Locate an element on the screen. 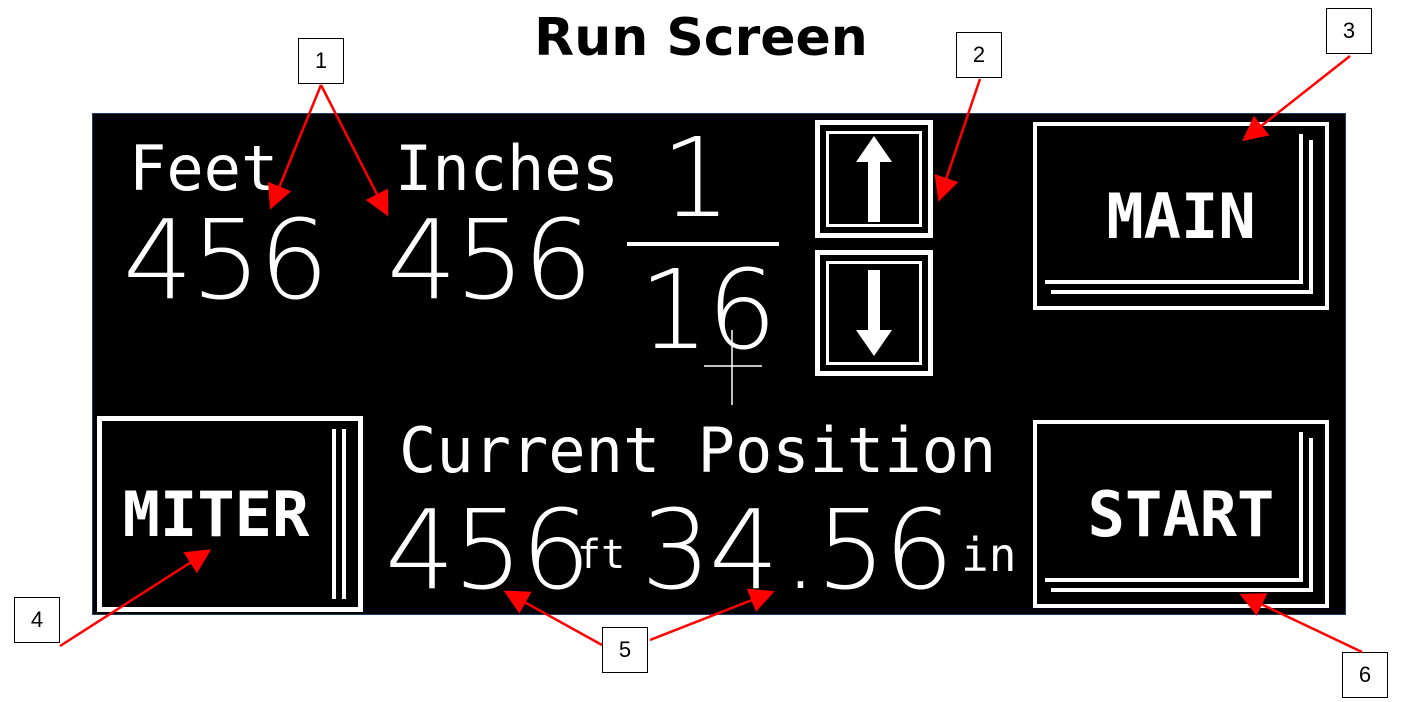 Image resolution: width=1402 pixels, height=702 pixels. callout-5-arrow-a is located at coordinates (553, 618).